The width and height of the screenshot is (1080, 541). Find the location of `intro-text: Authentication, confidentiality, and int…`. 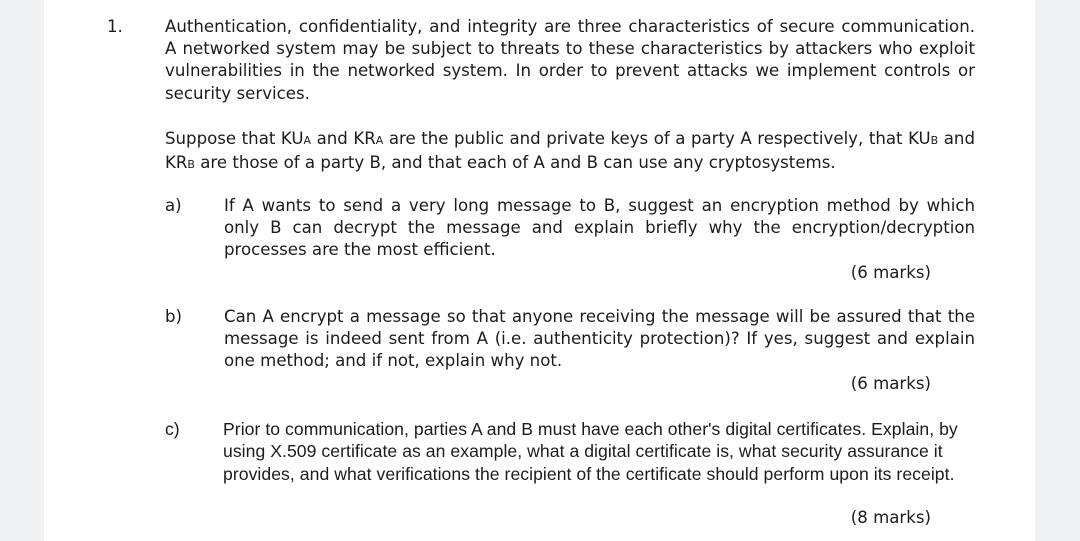

intro-text: Authentication, confidentiality, and int… is located at coordinates (570, 60).